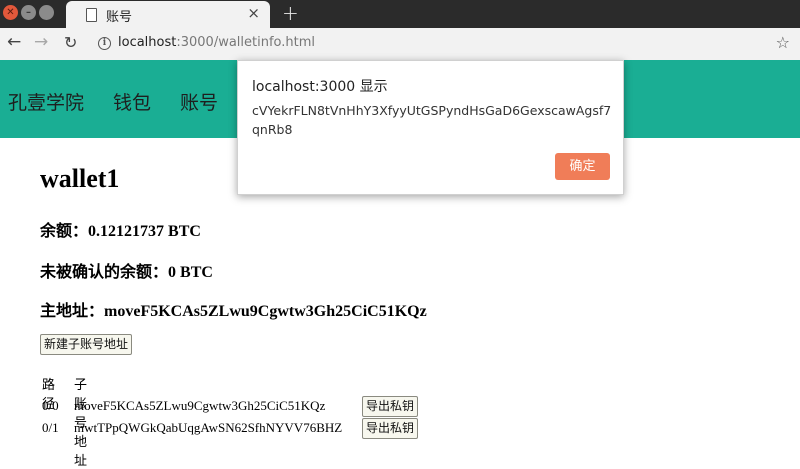 The height and width of the screenshot is (469, 800). Describe the element at coordinates (783, 42) in the screenshot. I see `bookmark-star-icon: ☆` at that location.